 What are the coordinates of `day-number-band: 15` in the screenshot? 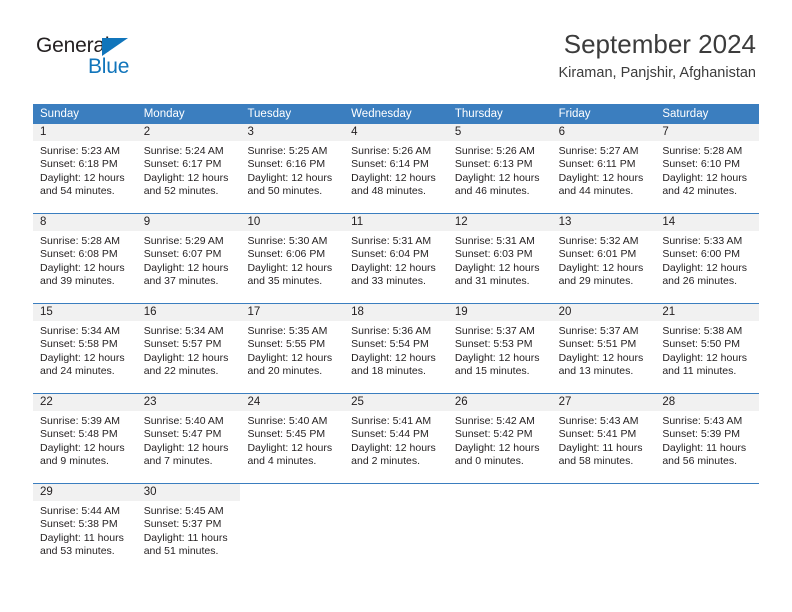 It's located at (85, 312).